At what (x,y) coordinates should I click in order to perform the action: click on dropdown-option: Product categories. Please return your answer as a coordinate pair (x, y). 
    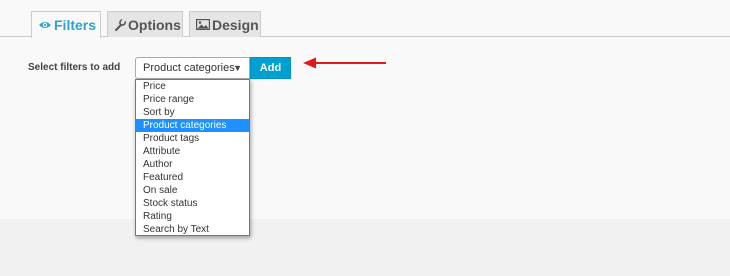
    Looking at the image, I should click on (192, 125).